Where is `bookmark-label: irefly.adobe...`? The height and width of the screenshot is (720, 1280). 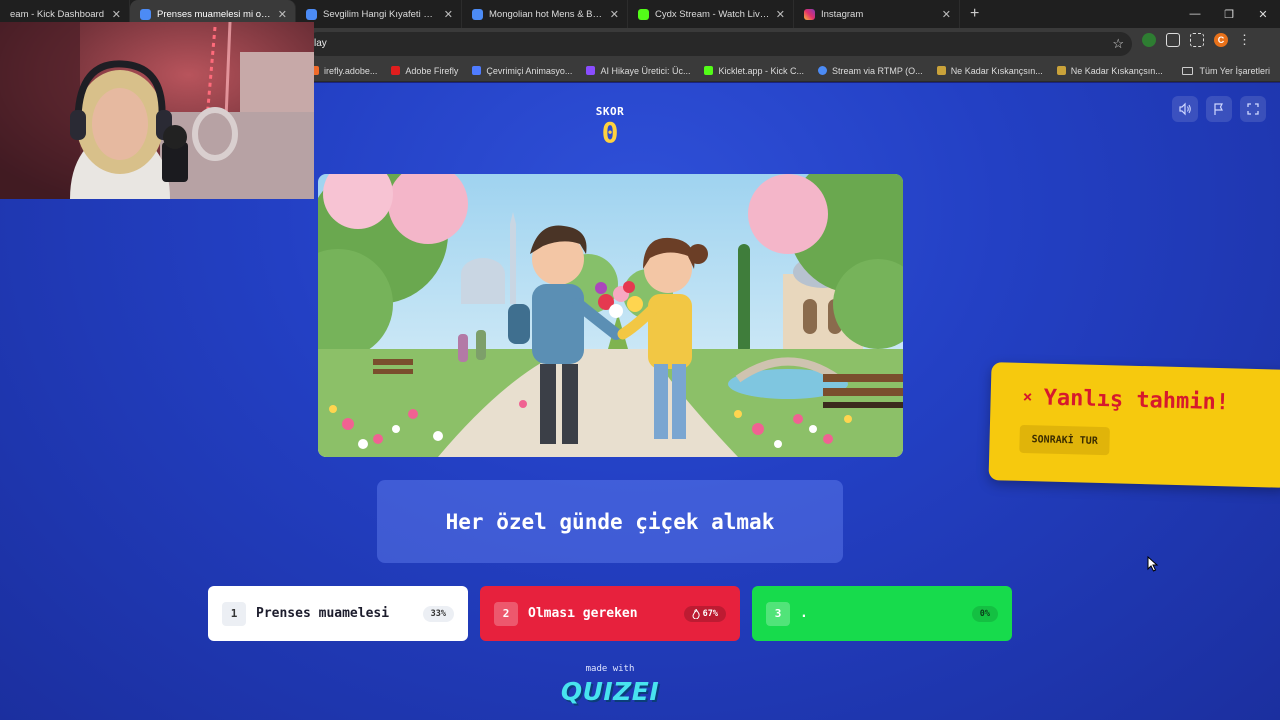
bookmark-label: irefly.adobe... is located at coordinates (351, 70).